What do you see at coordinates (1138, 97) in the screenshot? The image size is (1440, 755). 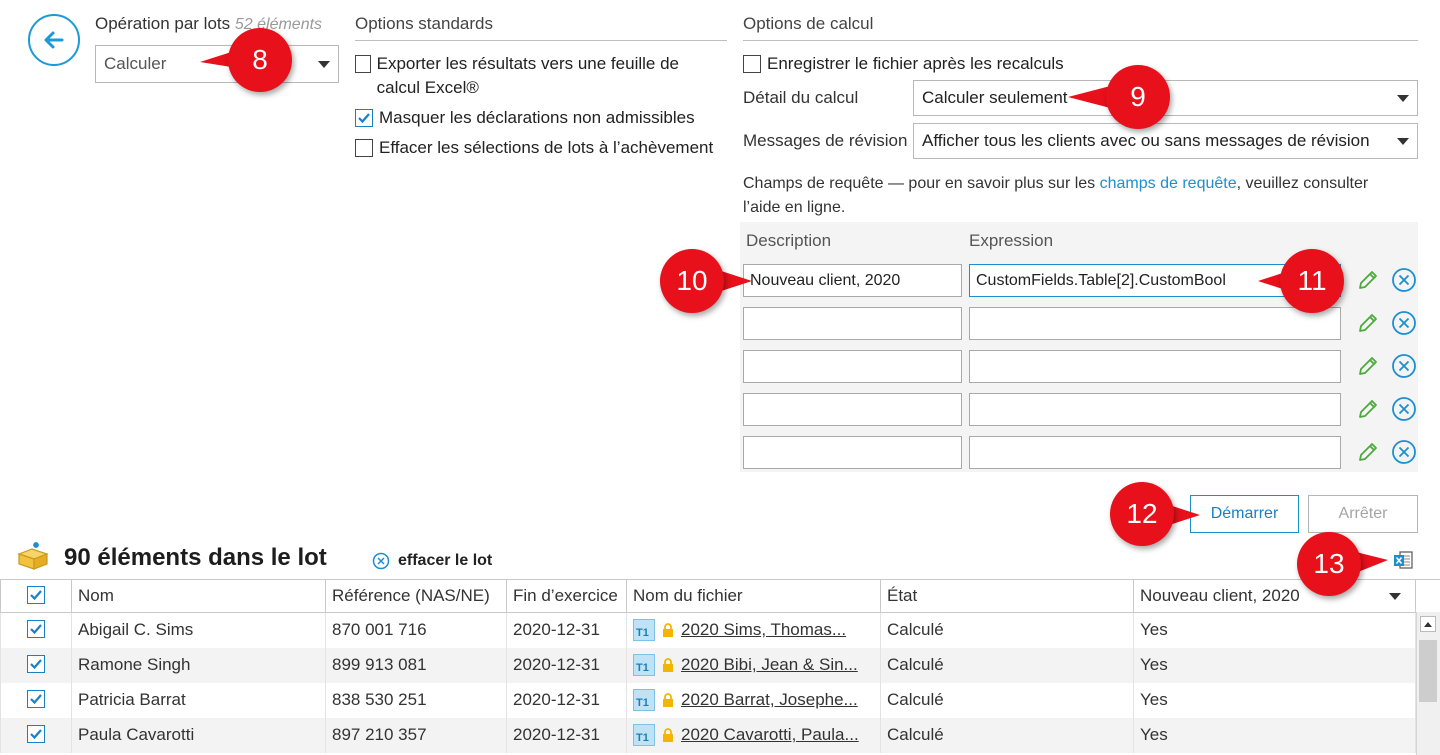 I see `callout-9: 9` at bounding box center [1138, 97].